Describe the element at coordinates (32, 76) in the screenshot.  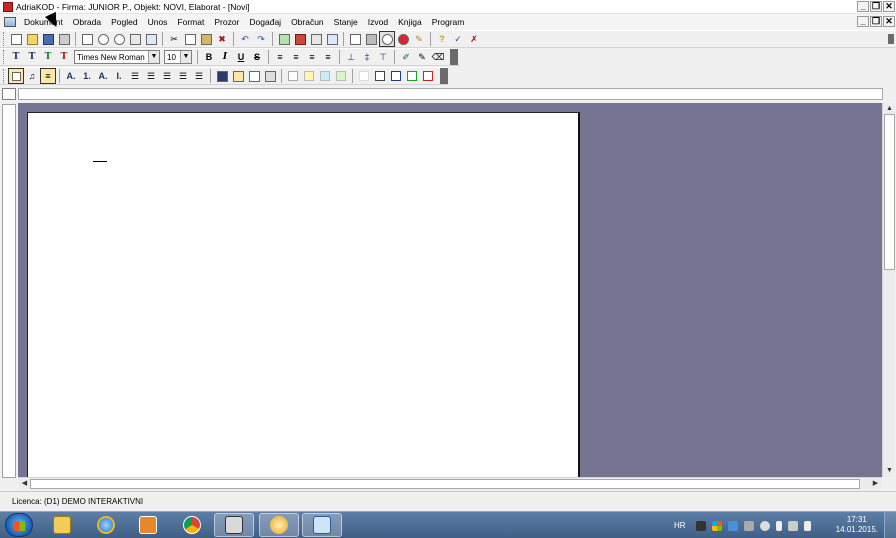
I see `music-note-icon: ♫` at that location.